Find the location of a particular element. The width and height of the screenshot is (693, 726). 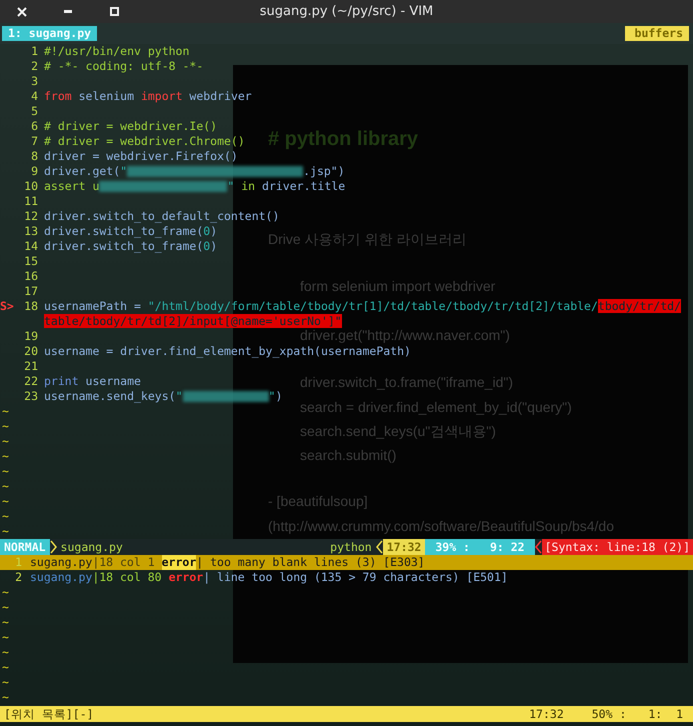

quickfix-row: 1 sugang.py|18 col 1 error| too many blank lines (3) [E303] is located at coordinates (346, 562).